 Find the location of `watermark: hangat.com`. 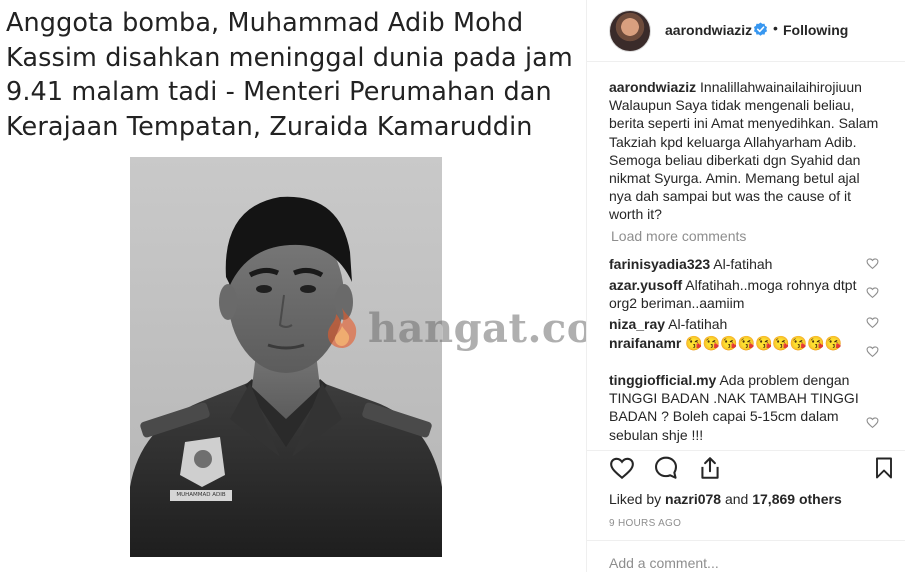

watermark: hangat.com is located at coordinates (454, 328).